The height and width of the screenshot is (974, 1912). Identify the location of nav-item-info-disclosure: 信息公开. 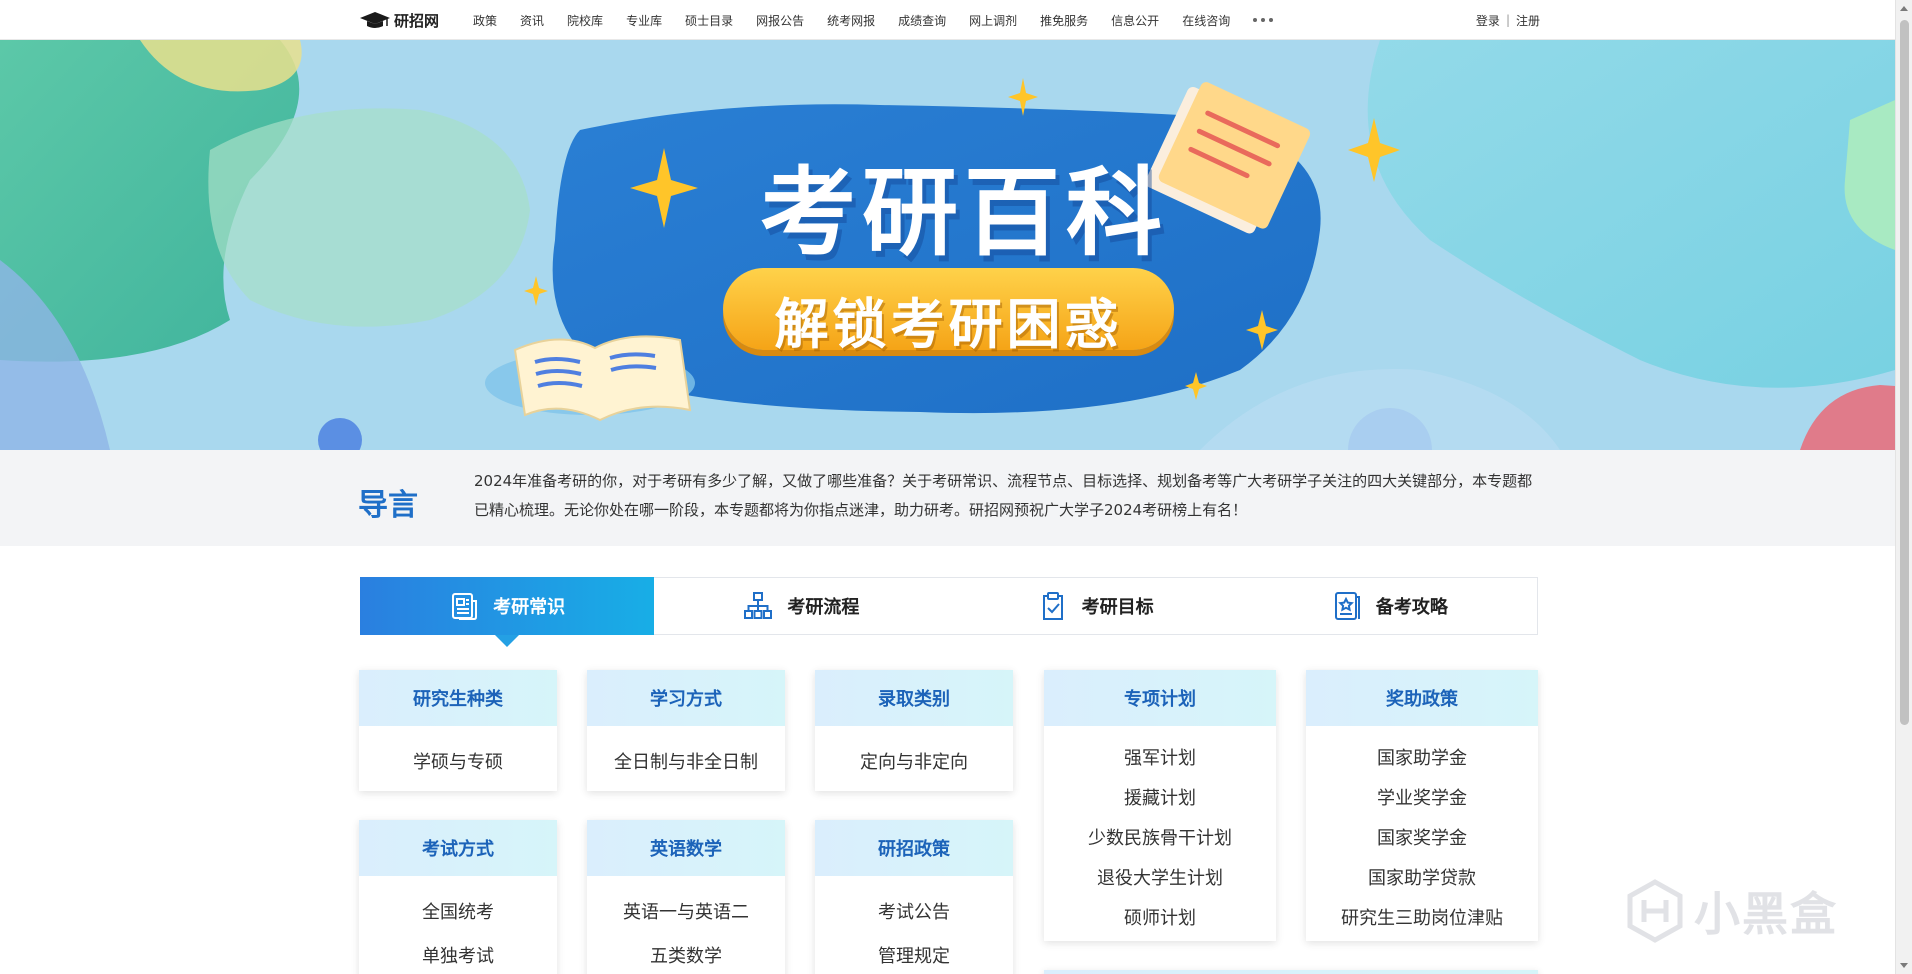
(1135, 20).